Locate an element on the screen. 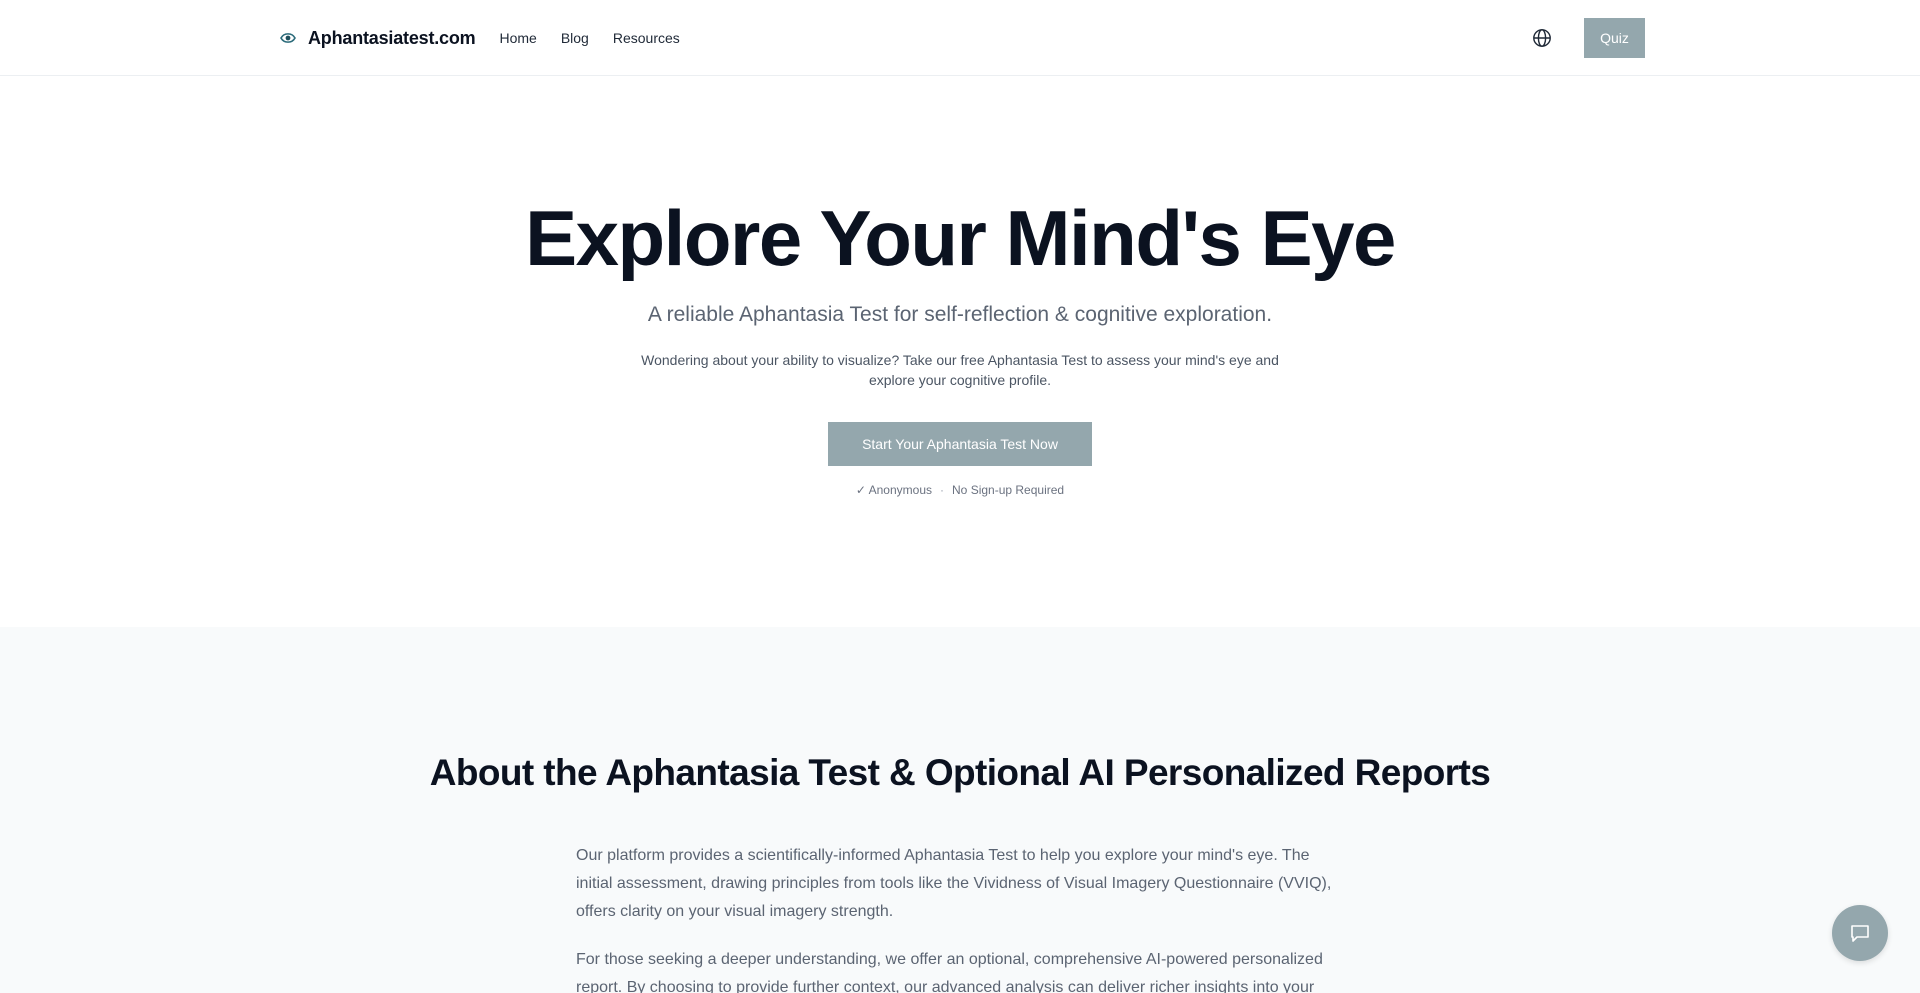 This screenshot has height=993, width=1920. hero-title: Explore Your Mind's Eye is located at coordinates (960, 238).